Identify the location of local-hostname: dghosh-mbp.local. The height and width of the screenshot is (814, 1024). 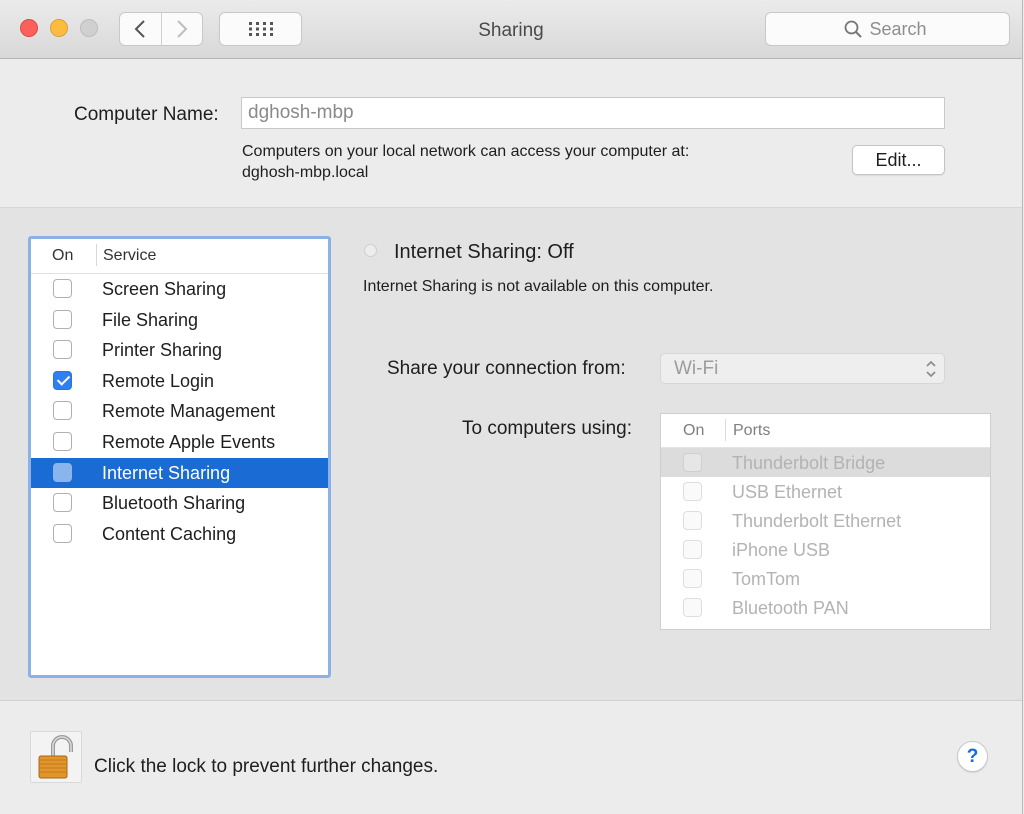
(305, 172).